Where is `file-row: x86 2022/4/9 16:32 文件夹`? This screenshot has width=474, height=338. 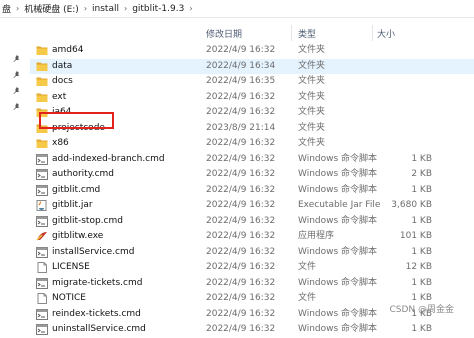 file-row: x86 2022/4/9 16:32 文件夹 is located at coordinates (252, 144).